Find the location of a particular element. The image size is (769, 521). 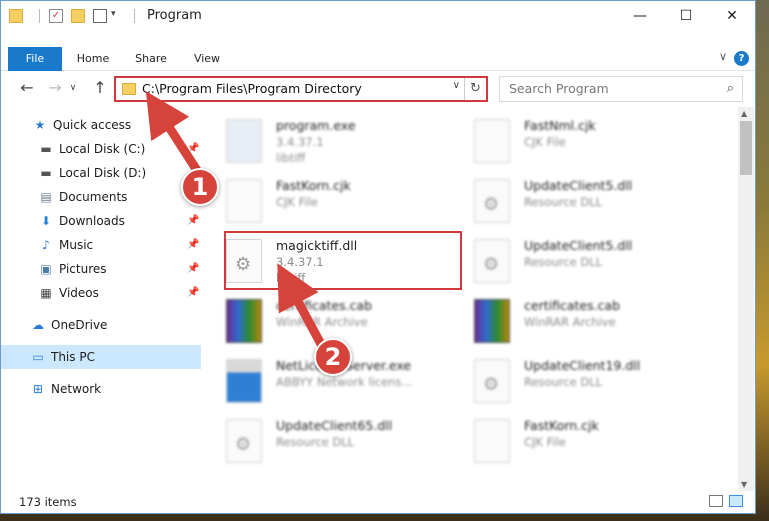

search-icon: ⌕ is located at coordinates (730, 88).